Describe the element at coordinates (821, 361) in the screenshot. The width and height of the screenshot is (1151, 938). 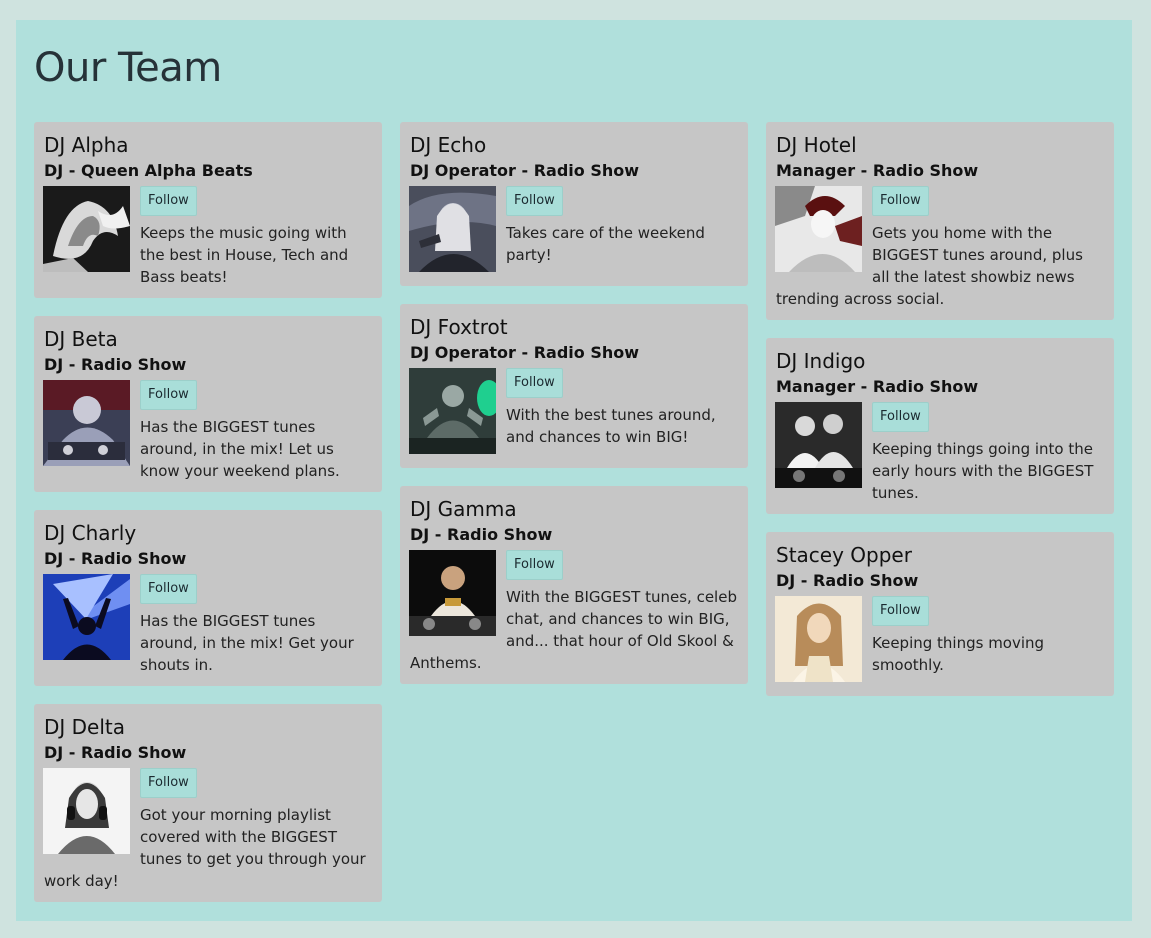
I see `member-name: DJ Indigo` at that location.